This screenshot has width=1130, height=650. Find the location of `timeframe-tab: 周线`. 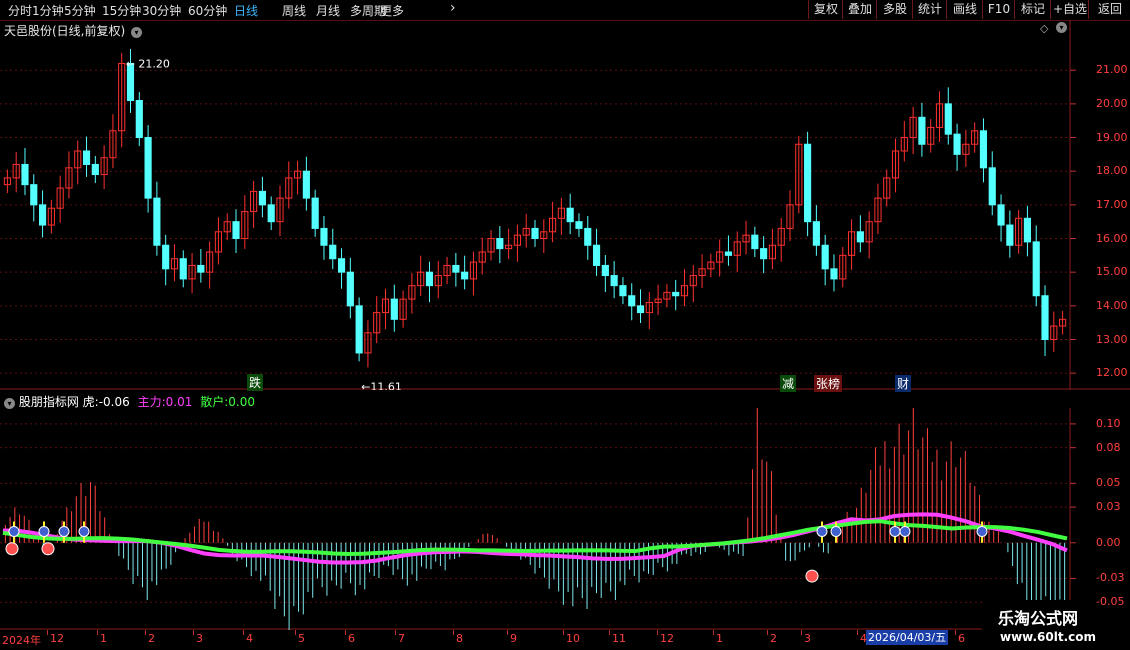

timeframe-tab: 周线 is located at coordinates (294, 10).